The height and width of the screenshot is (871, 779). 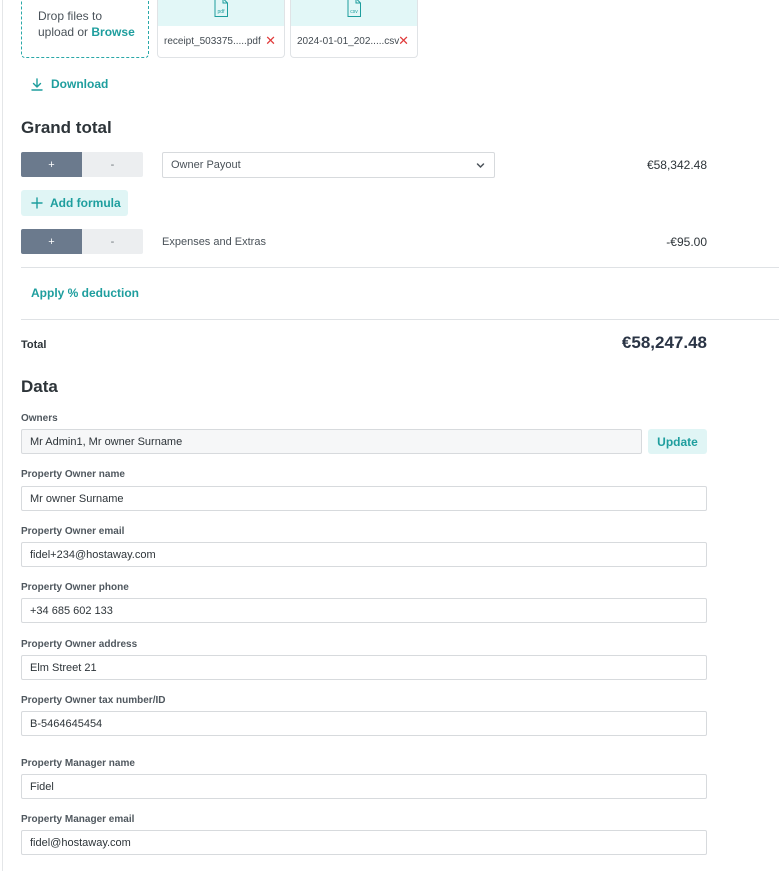 What do you see at coordinates (214, 242) in the screenshot?
I see `expenses-label: Expenses and Extras` at bounding box center [214, 242].